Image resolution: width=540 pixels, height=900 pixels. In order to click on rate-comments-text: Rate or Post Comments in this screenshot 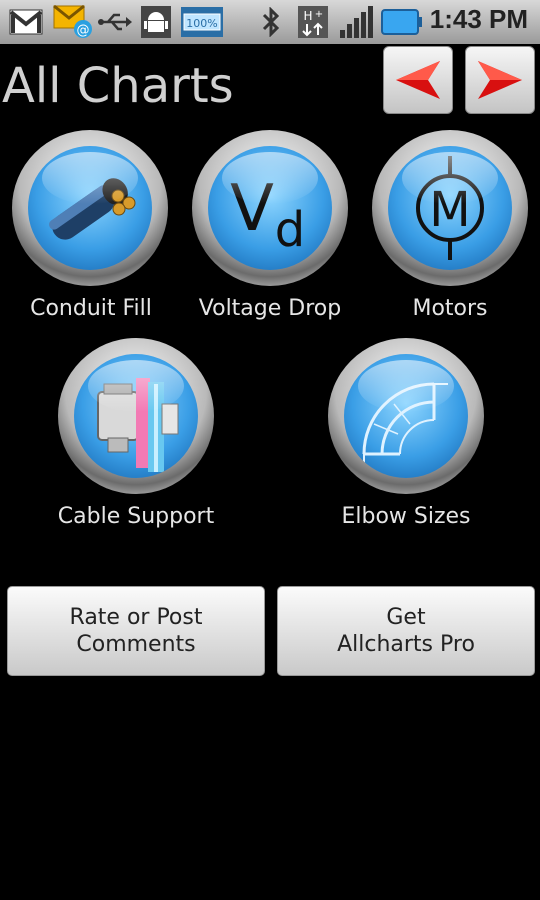, I will do `click(136, 631)`.